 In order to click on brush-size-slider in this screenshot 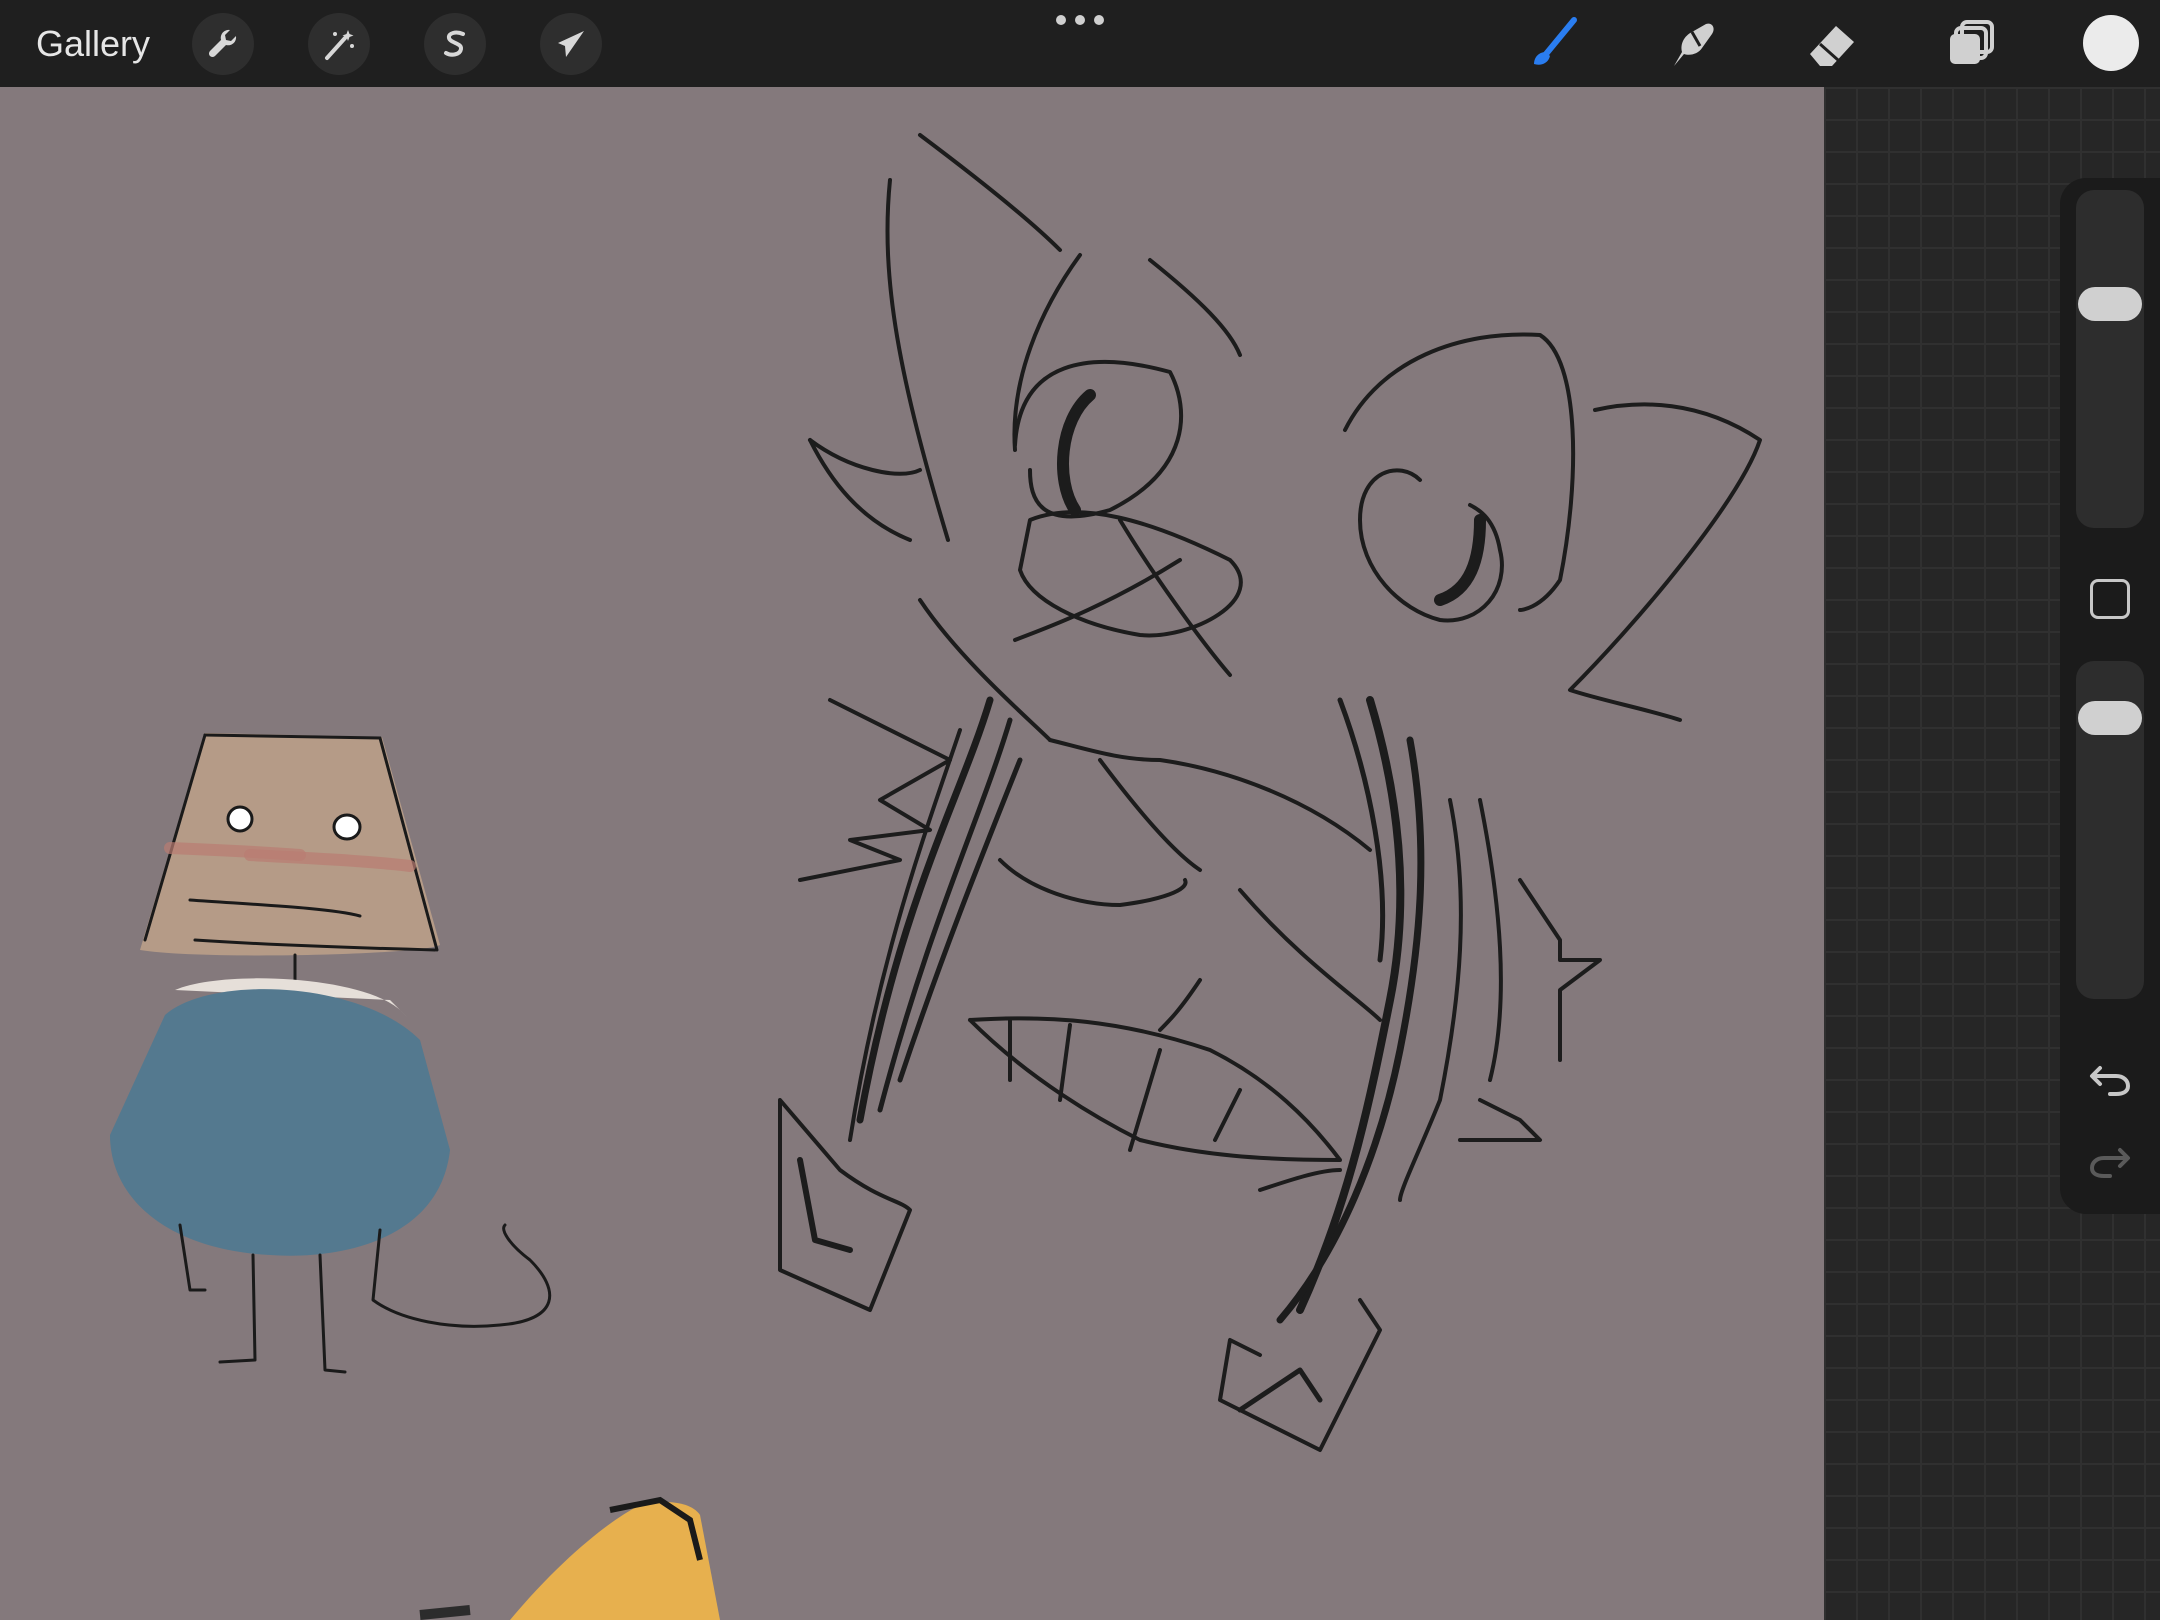, I will do `click(2110, 359)`.